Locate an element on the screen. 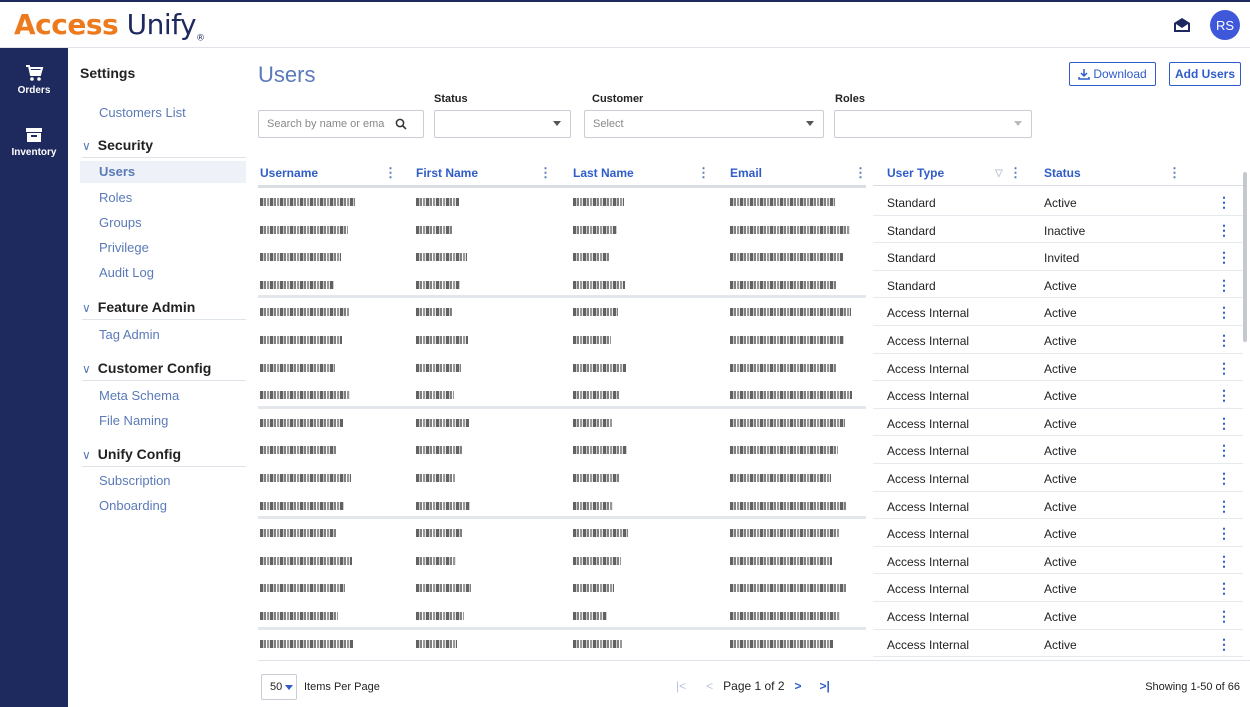  nav-users: Users is located at coordinates (163, 172).